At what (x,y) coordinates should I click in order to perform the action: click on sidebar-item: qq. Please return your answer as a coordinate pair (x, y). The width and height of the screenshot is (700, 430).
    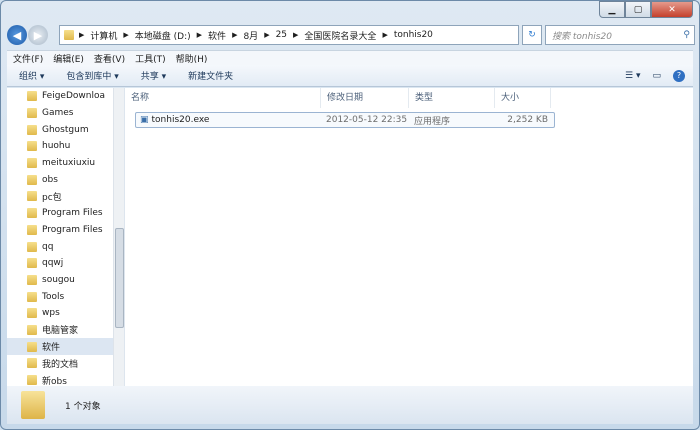
    Looking at the image, I should click on (65, 246).